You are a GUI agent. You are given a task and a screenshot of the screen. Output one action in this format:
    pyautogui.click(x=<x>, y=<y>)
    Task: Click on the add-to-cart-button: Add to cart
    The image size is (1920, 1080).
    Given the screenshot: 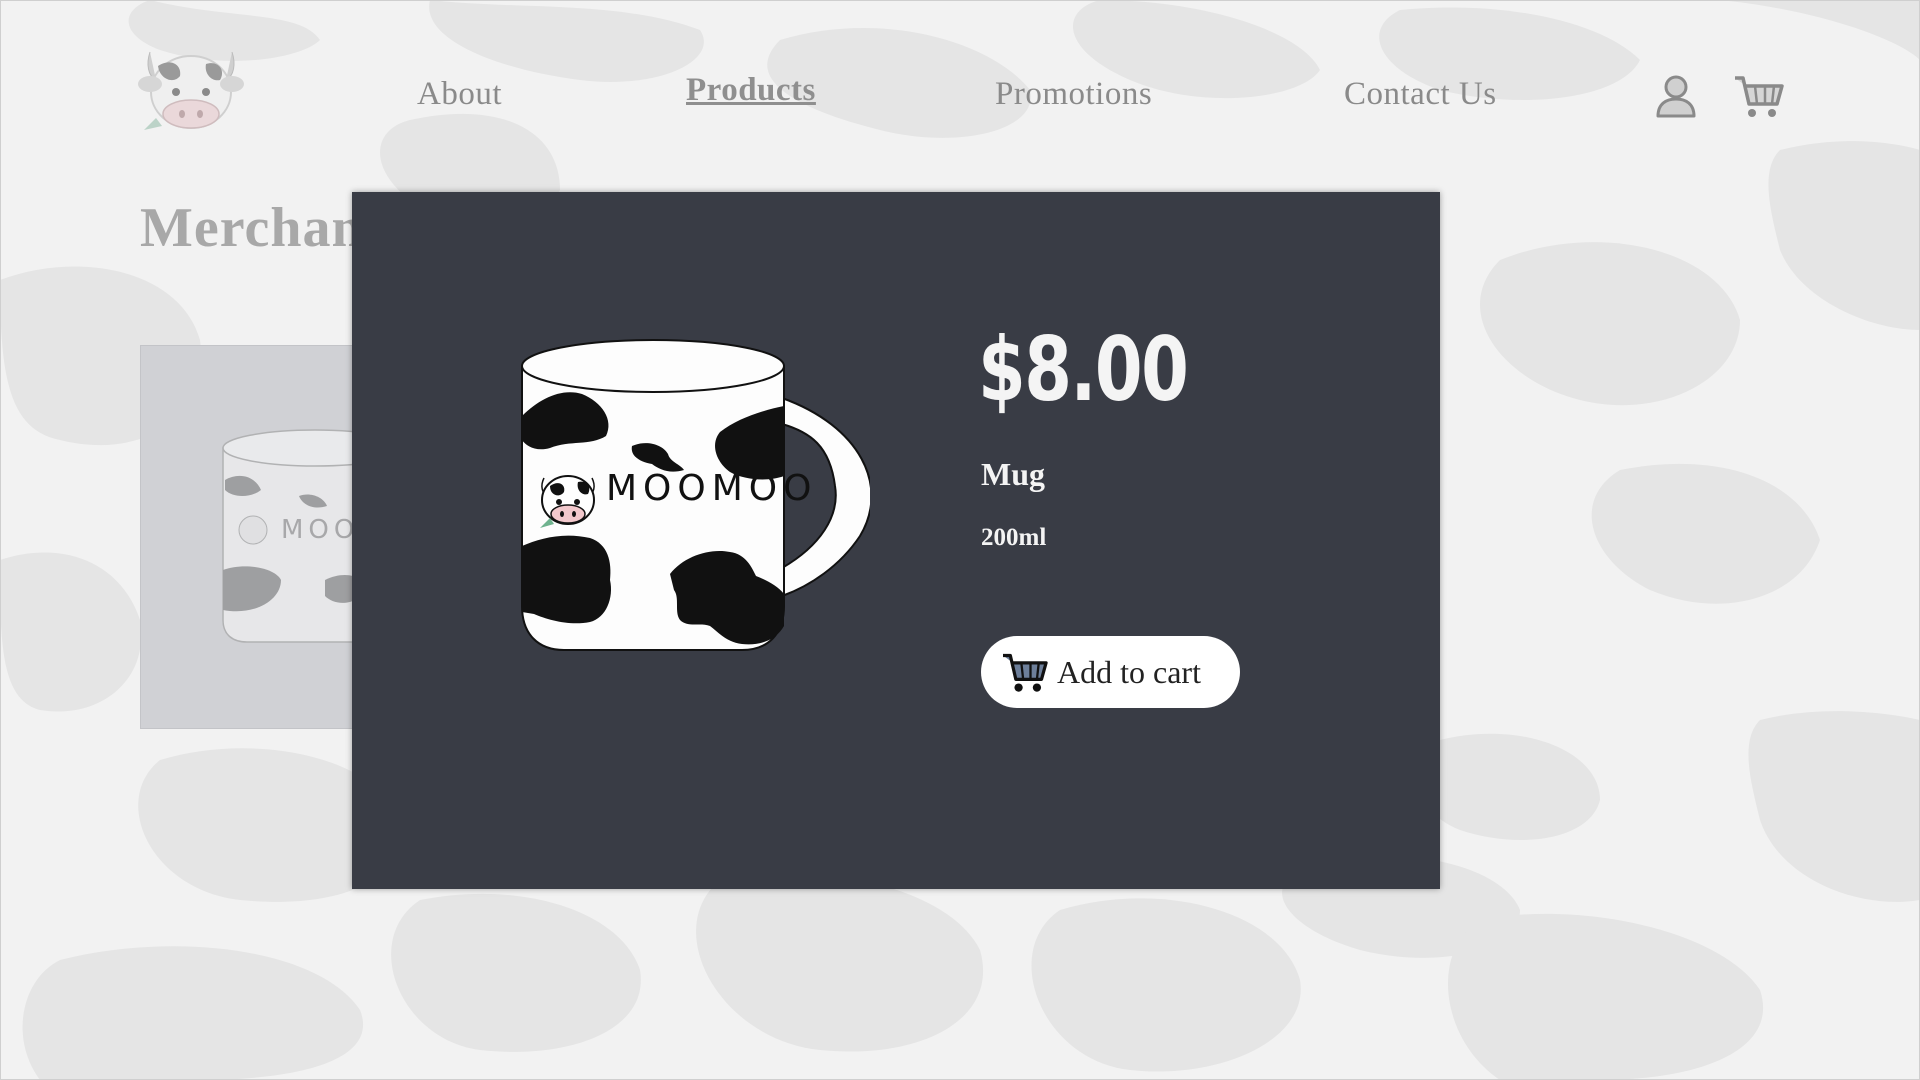 What is the action you would take?
    pyautogui.click(x=1110, y=672)
    